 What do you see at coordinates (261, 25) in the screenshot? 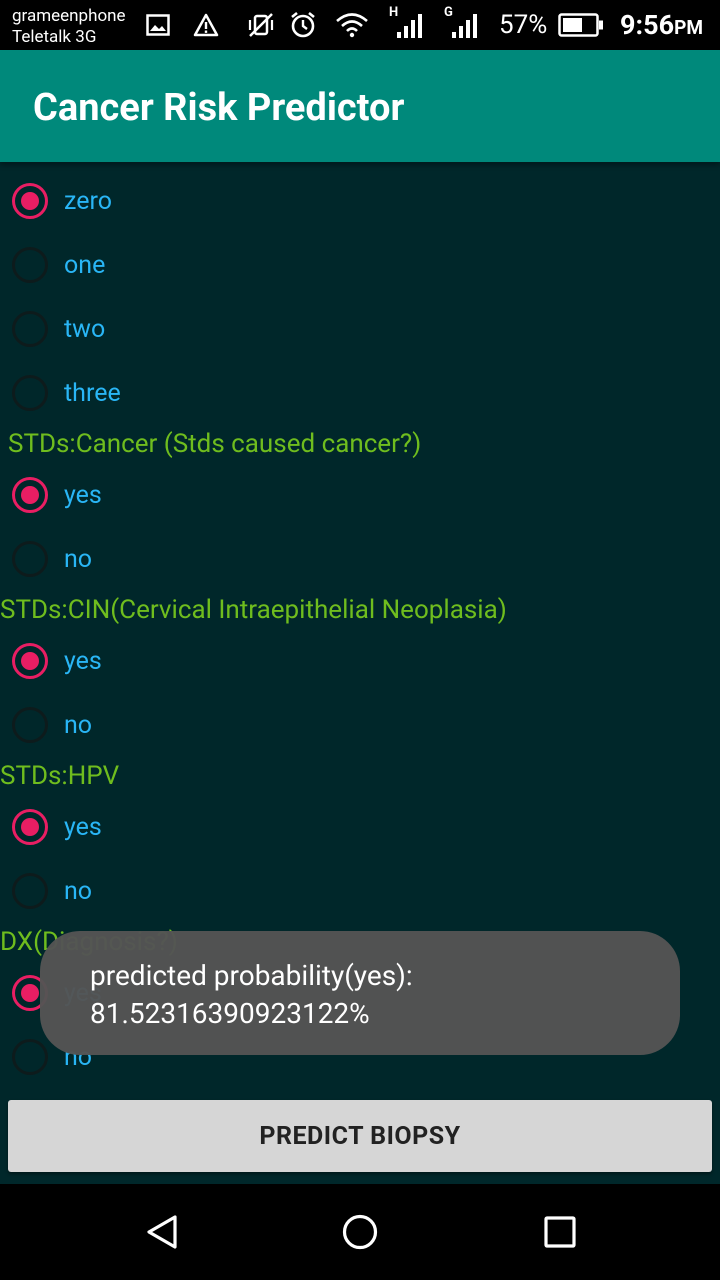
I see `vibrate-off-icon` at bounding box center [261, 25].